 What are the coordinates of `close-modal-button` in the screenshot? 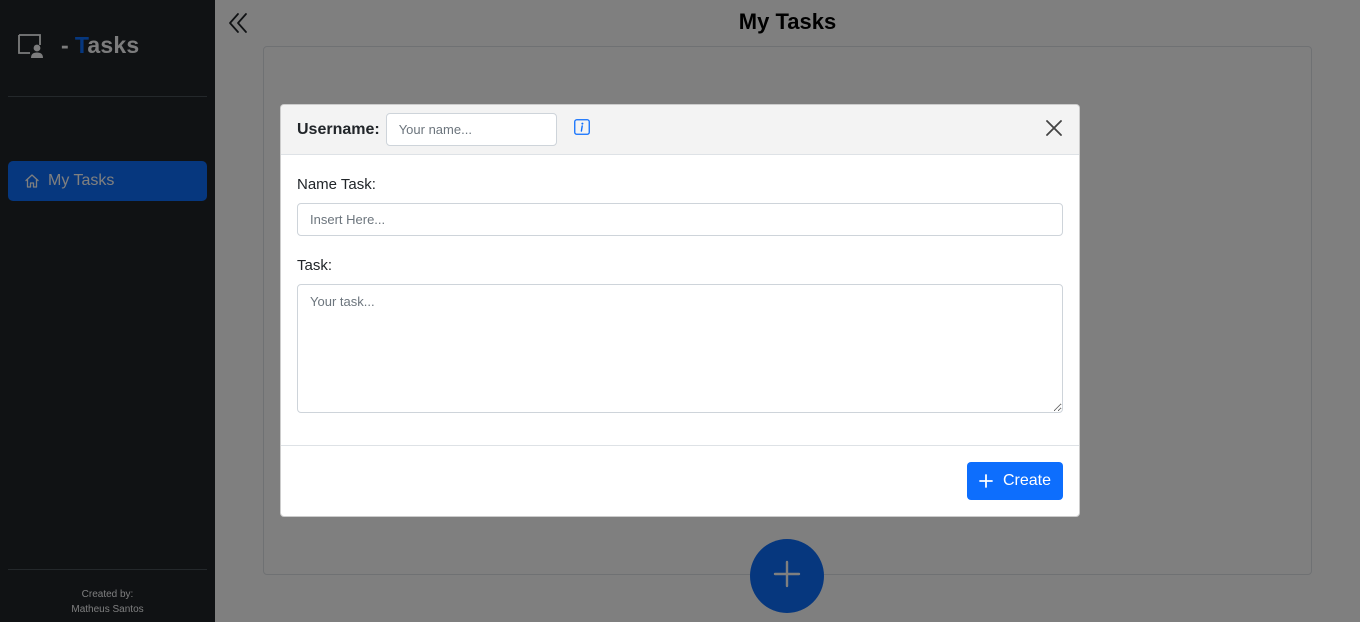 It's located at (1054, 130).